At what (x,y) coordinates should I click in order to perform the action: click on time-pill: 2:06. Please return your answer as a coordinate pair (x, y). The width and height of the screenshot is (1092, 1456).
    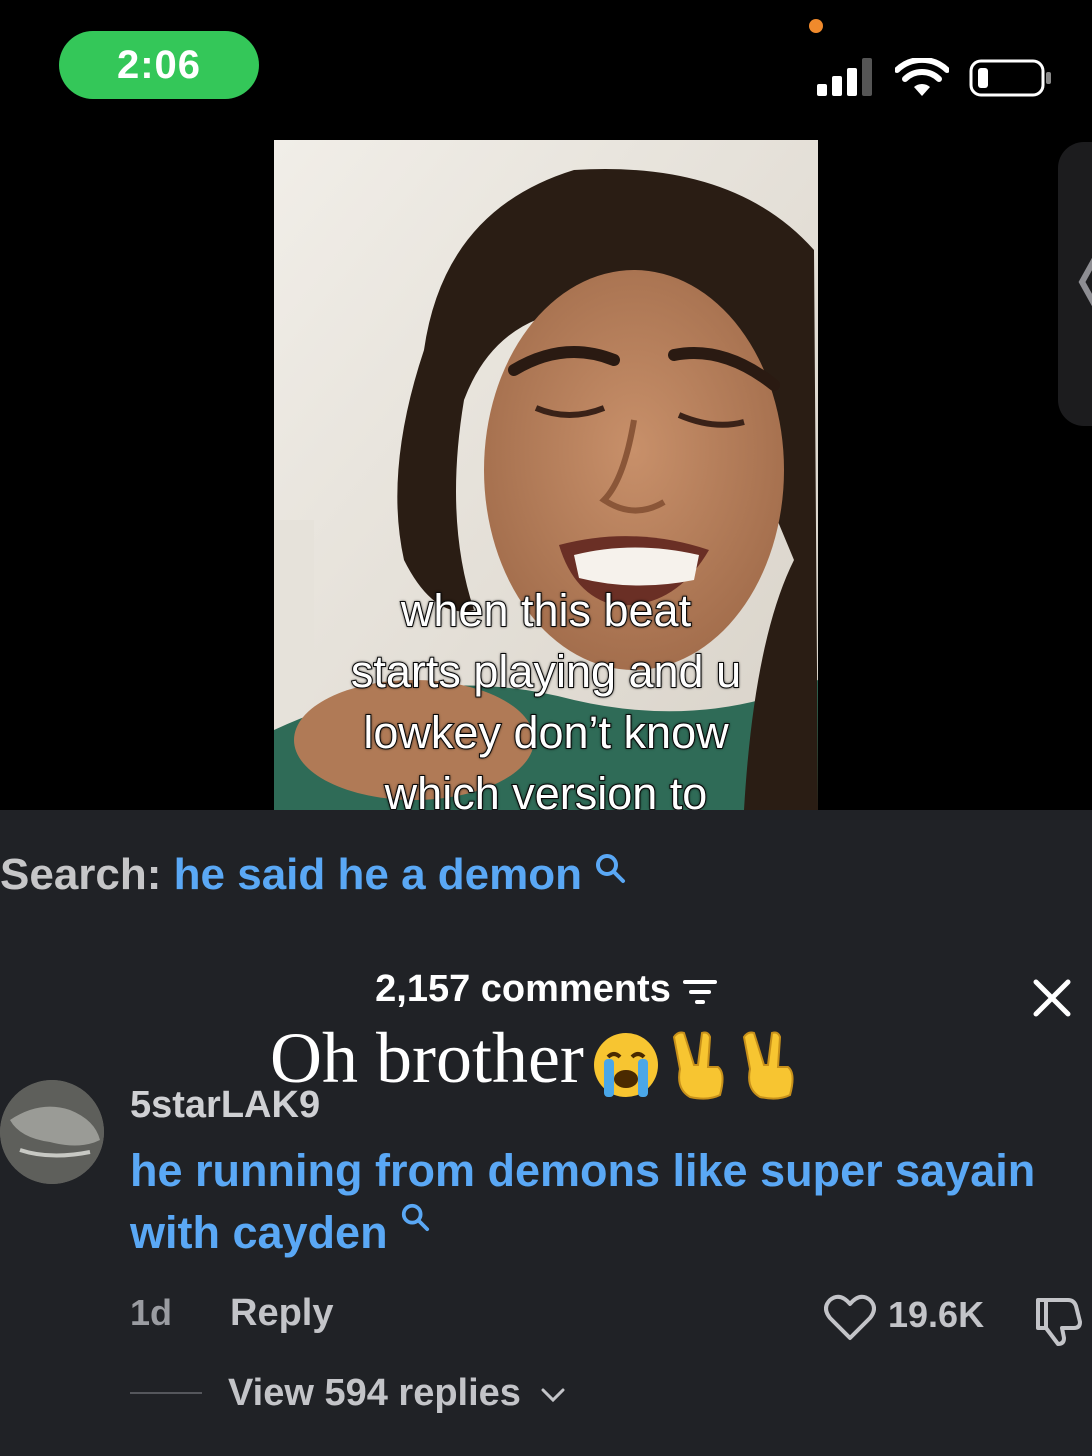
    Looking at the image, I should click on (159, 65).